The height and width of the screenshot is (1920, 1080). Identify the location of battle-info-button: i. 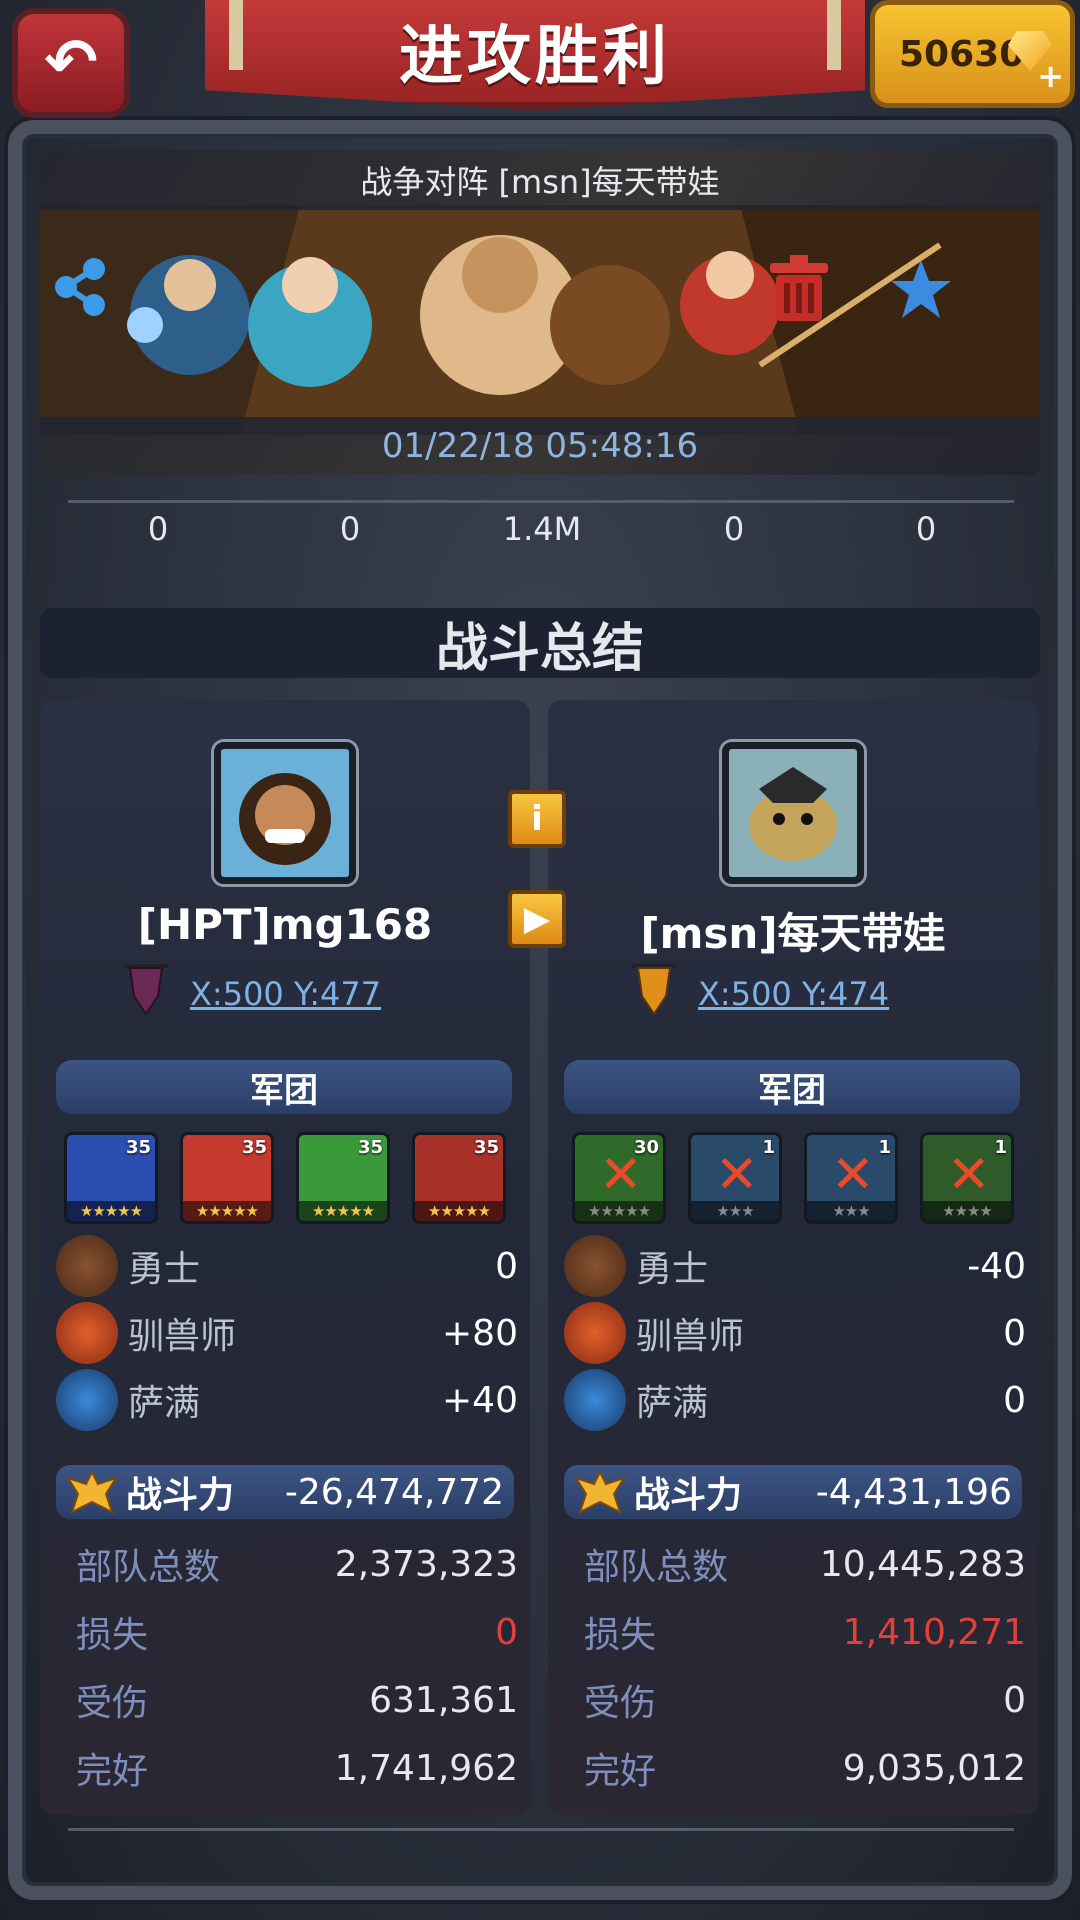
(537, 819).